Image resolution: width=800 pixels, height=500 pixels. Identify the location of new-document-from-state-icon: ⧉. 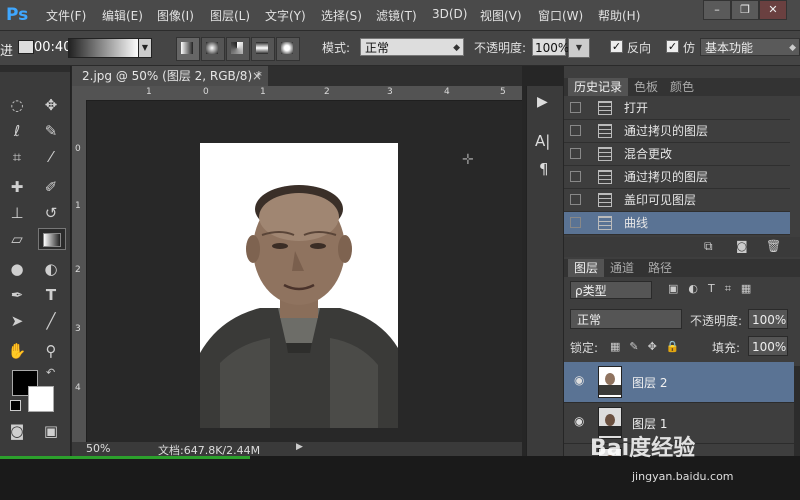
(708, 246).